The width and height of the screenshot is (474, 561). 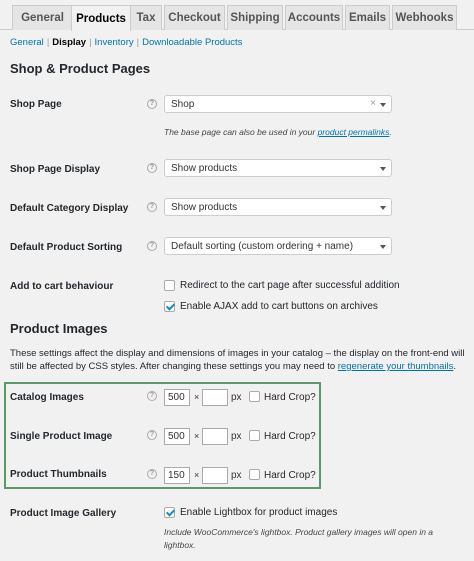 What do you see at coordinates (169, 512) in the screenshot?
I see `enable-lightbox-checkbox` at bounding box center [169, 512].